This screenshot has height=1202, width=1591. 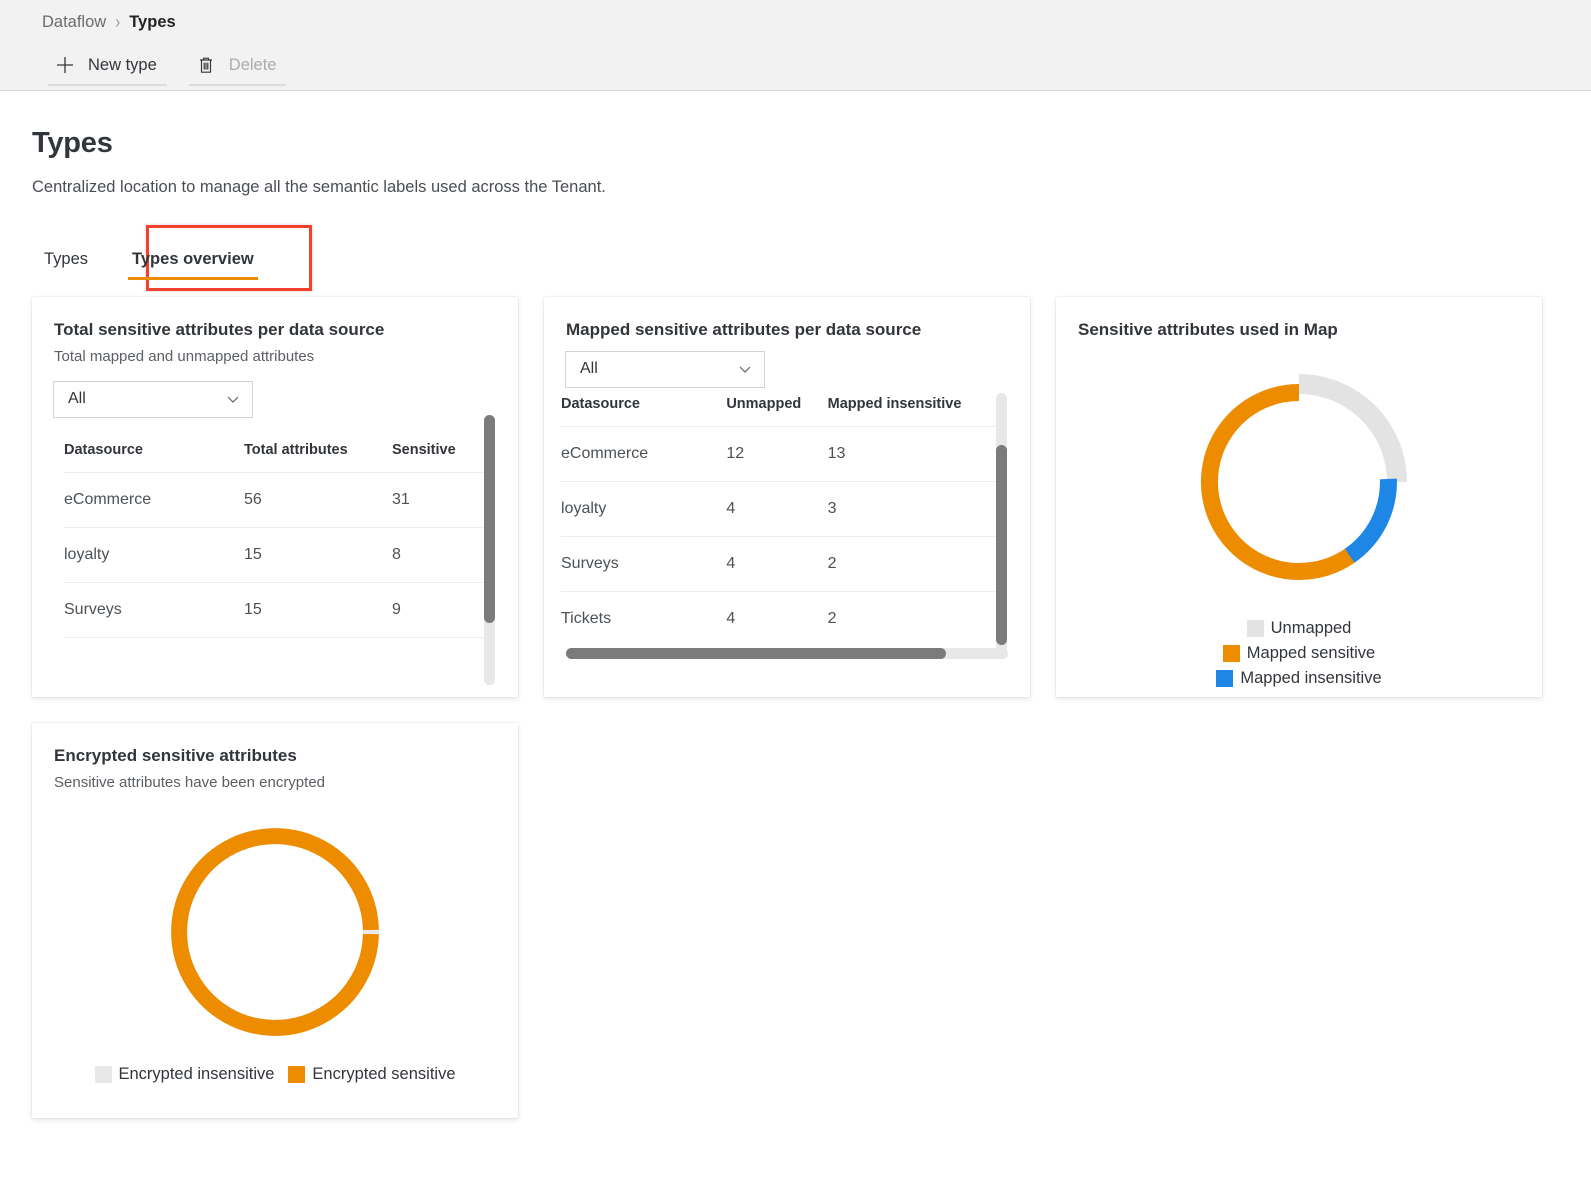 What do you see at coordinates (190, 782) in the screenshot?
I see `card-encrypted-subtitle: Sensitive attributes have been encrypted` at bounding box center [190, 782].